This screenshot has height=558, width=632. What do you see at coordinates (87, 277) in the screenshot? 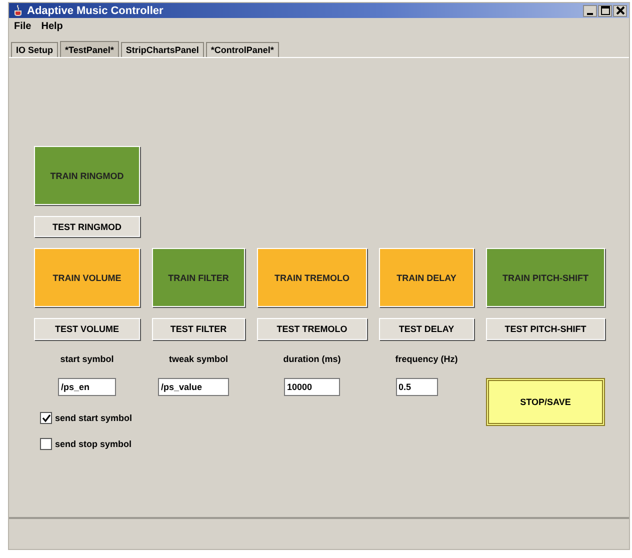
I see `train-button: TRAIN VOLUME` at bounding box center [87, 277].